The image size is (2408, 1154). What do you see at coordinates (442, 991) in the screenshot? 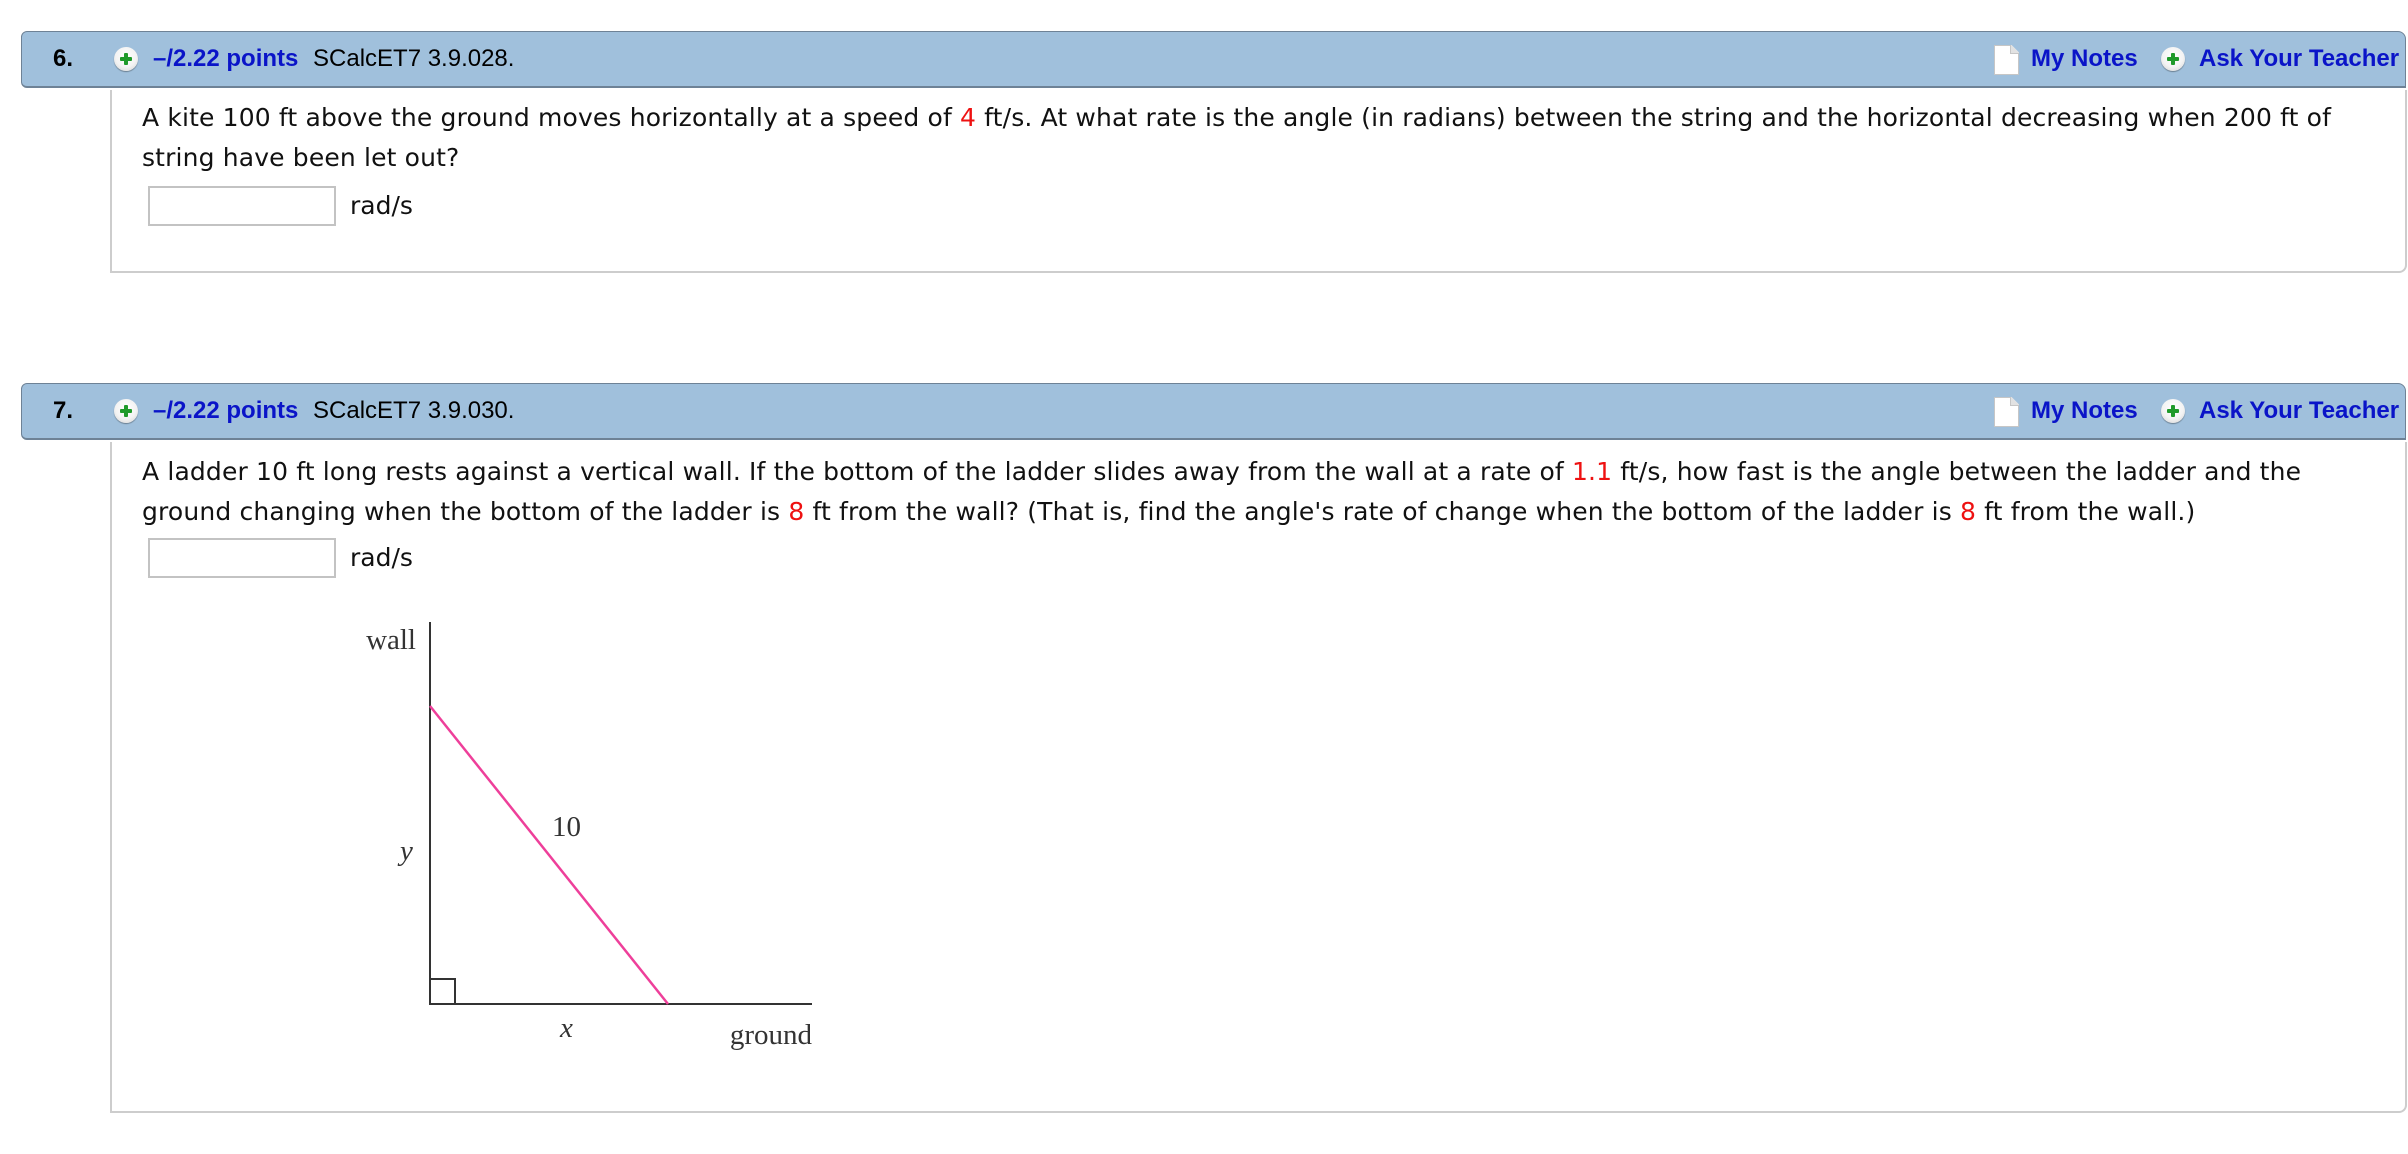
I see `right-angle-marker` at bounding box center [442, 991].